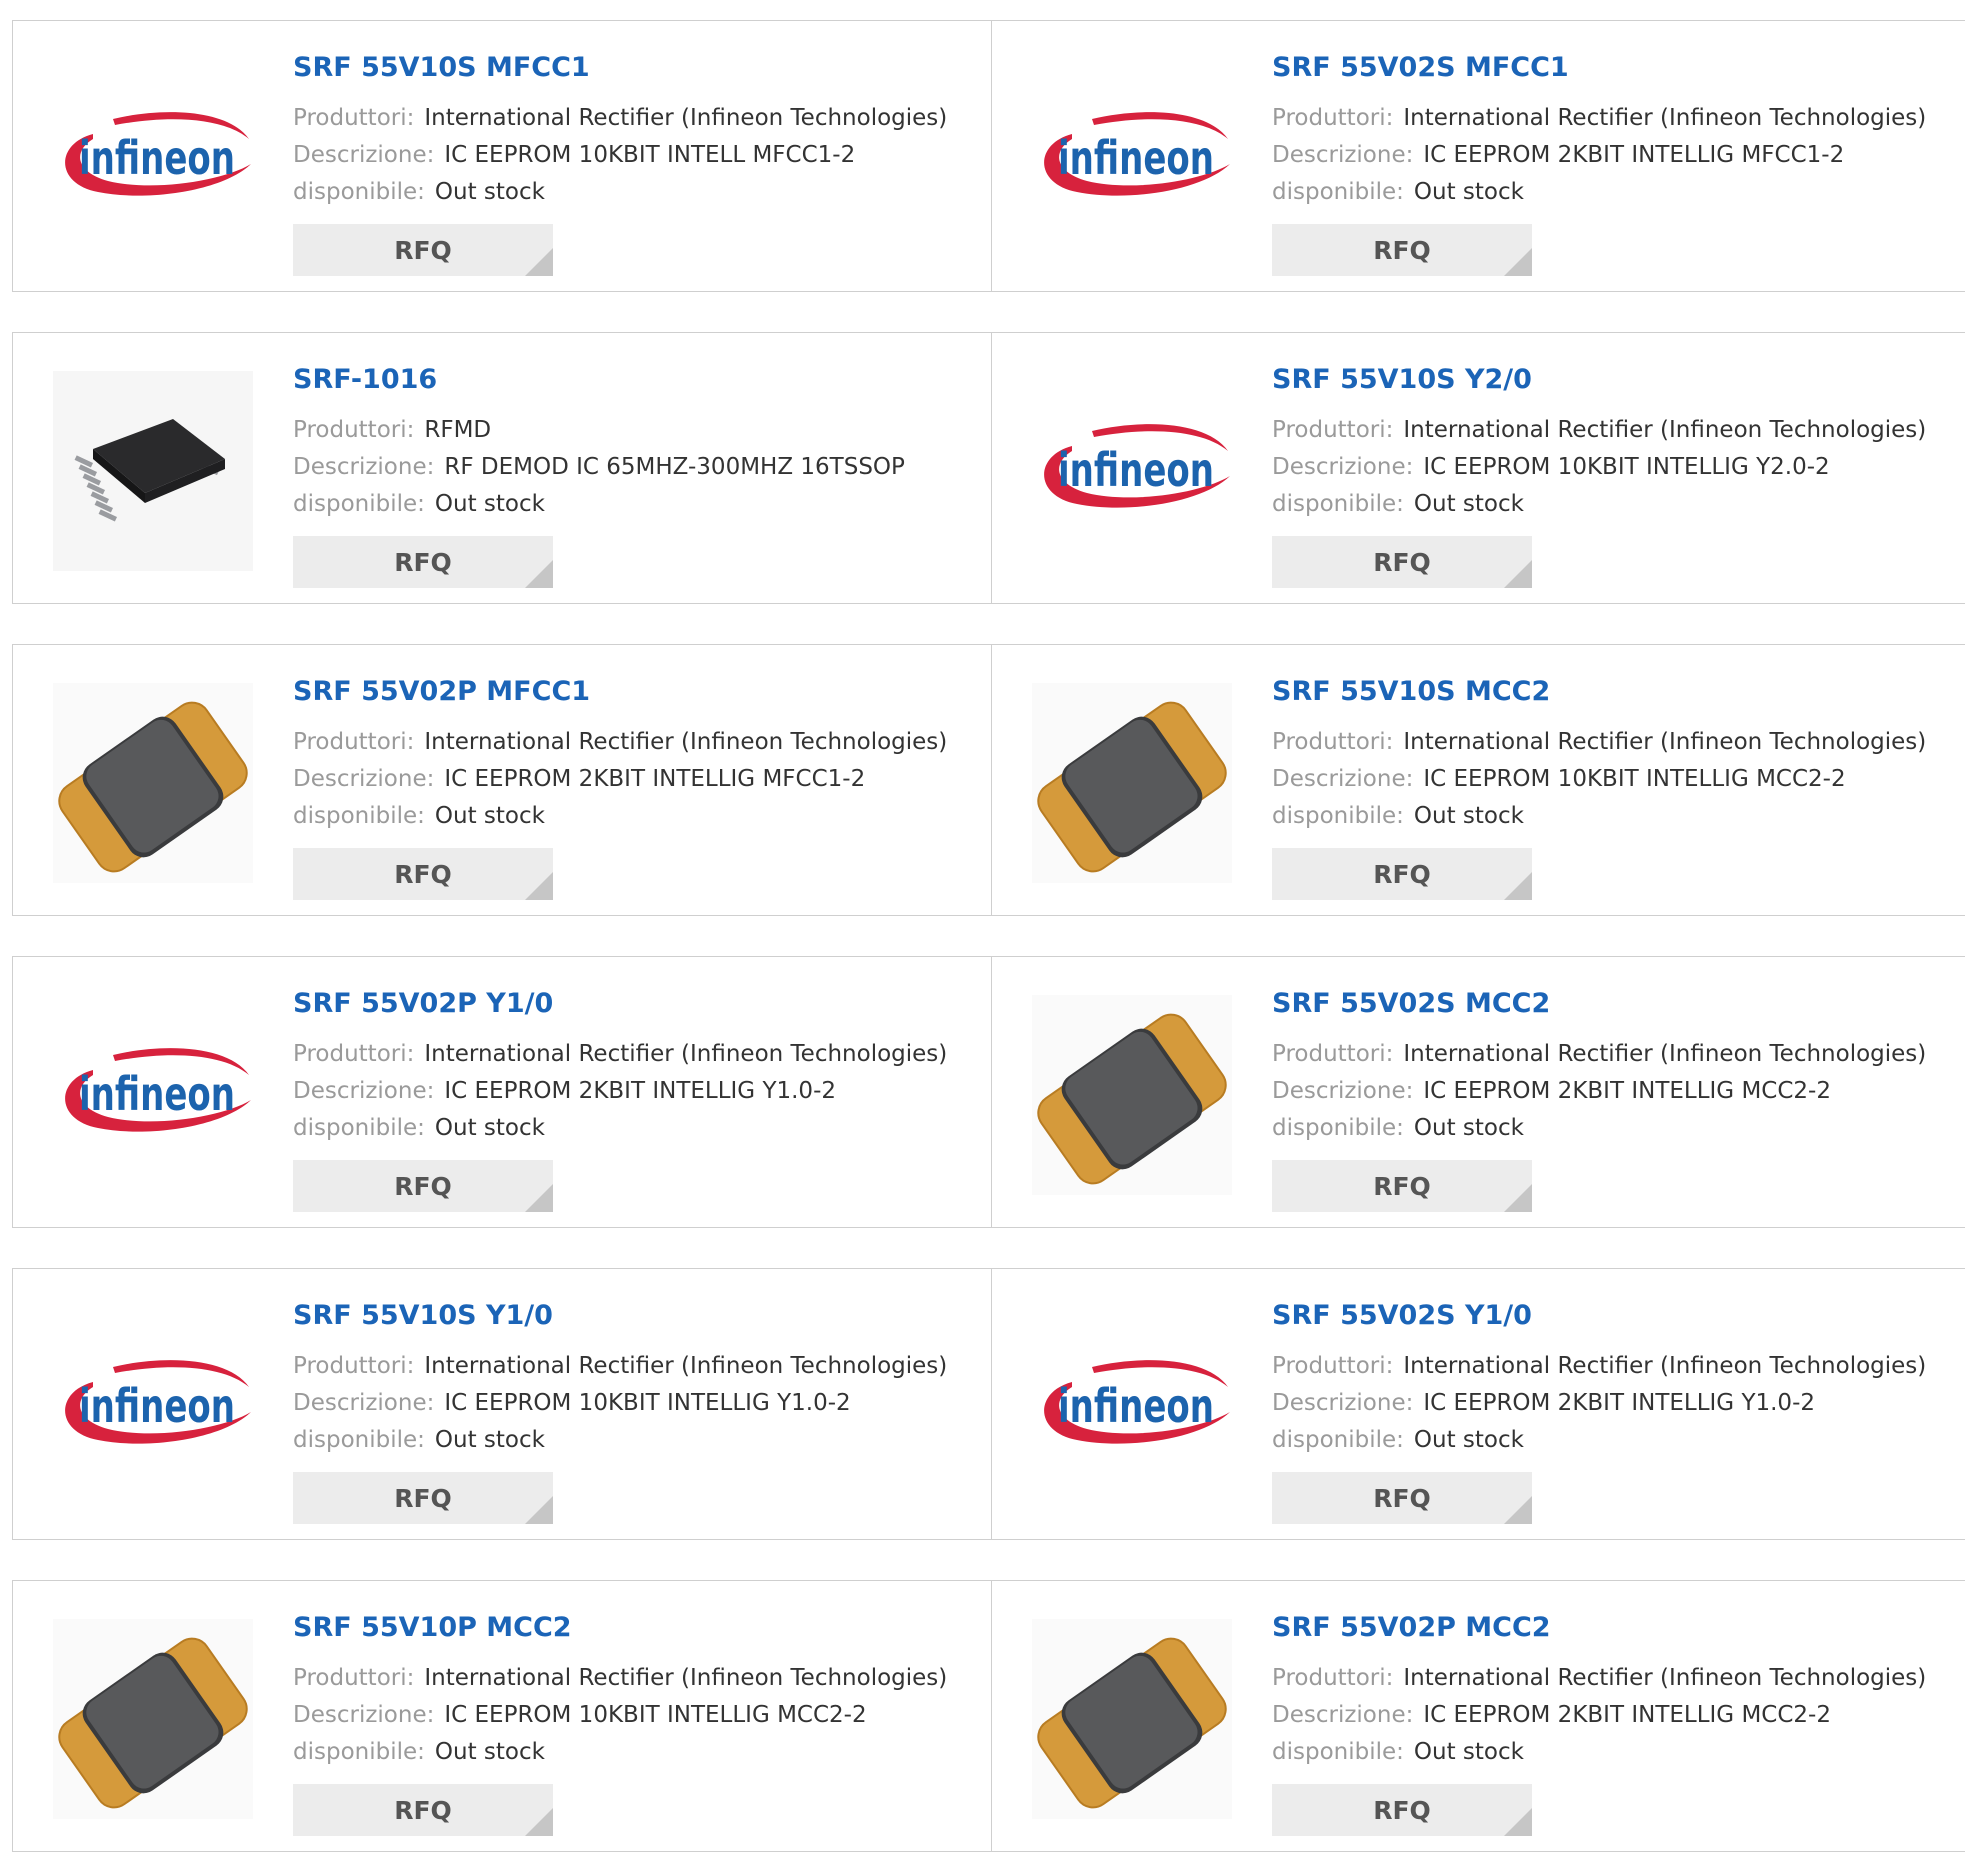 The height and width of the screenshot is (1852, 1965). What do you see at coordinates (1618, 1316) in the screenshot?
I see `product-title-link: SRF 55V02S Y1/0` at bounding box center [1618, 1316].